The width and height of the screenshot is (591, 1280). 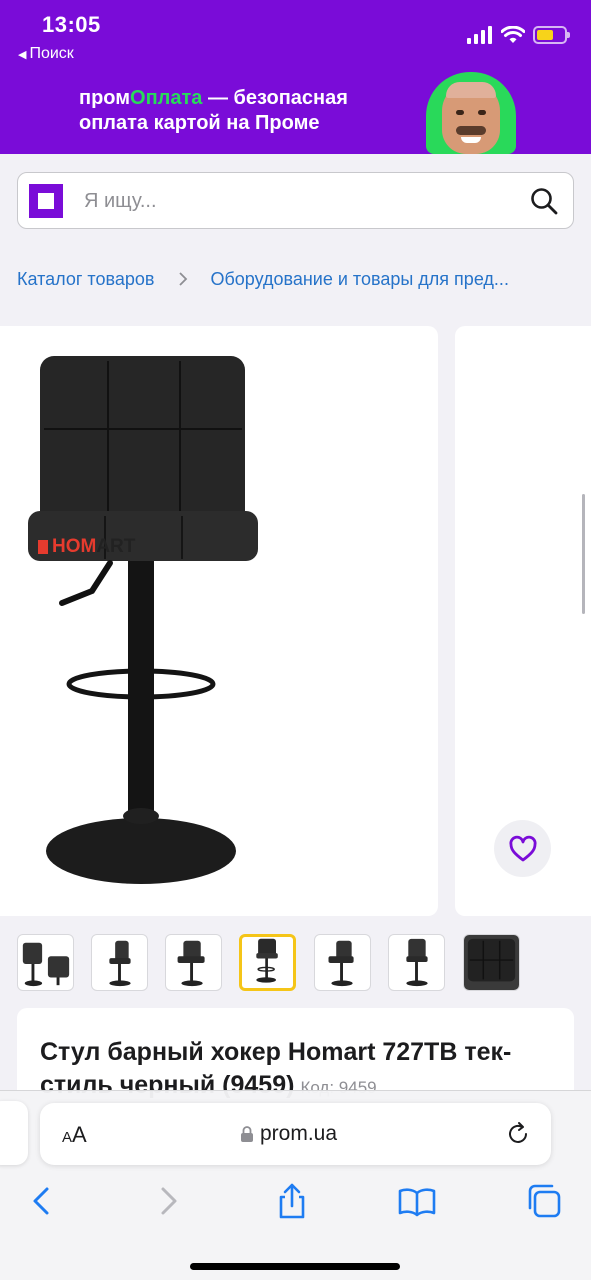 I want to click on brand-watermark-right: ART, so click(x=116, y=546).